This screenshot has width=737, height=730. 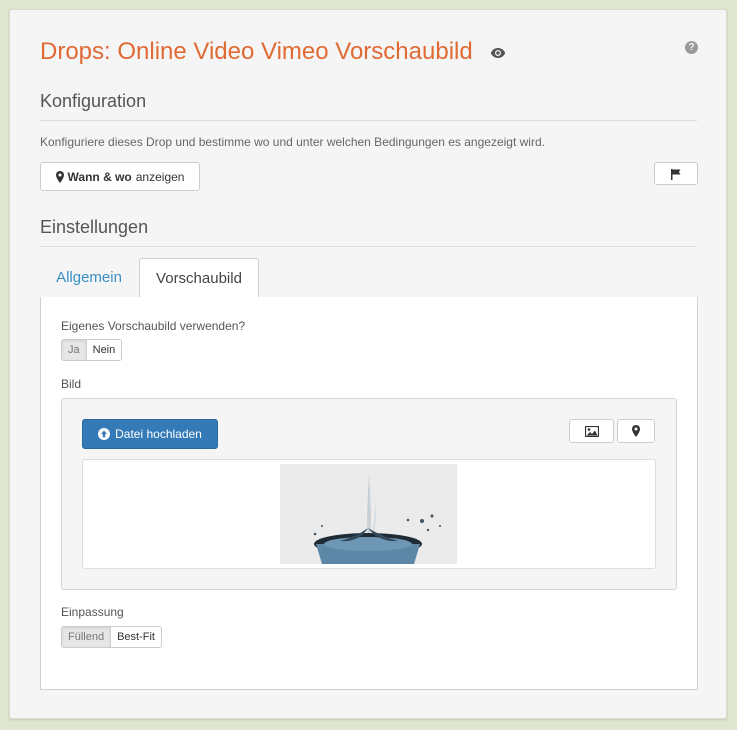 I want to click on flag-button, so click(x=676, y=173).